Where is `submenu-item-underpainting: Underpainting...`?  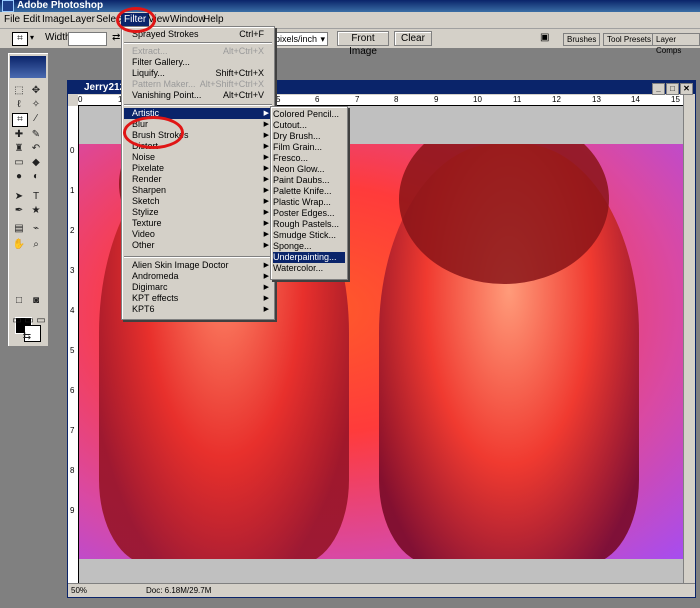
submenu-item-underpainting: Underpainting... is located at coordinates (309, 257).